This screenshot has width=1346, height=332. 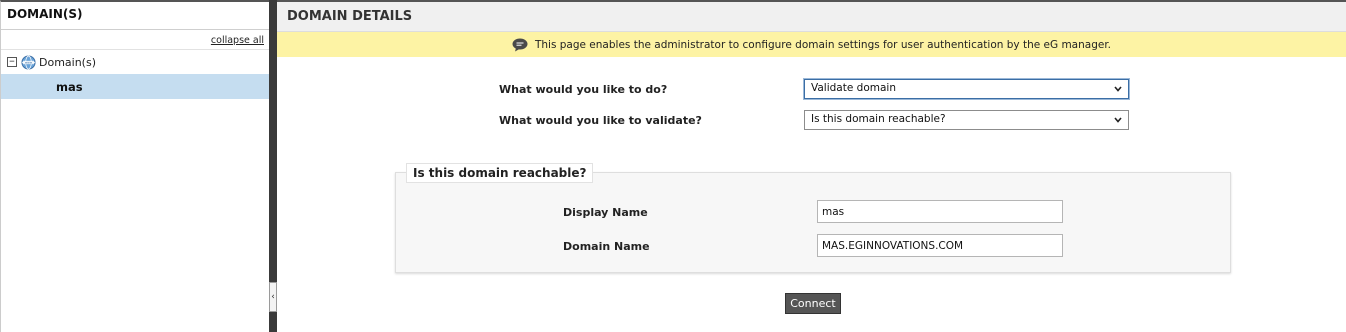 What do you see at coordinates (878, 119) in the screenshot?
I see `validate-select-value: Is this domain reachable?` at bounding box center [878, 119].